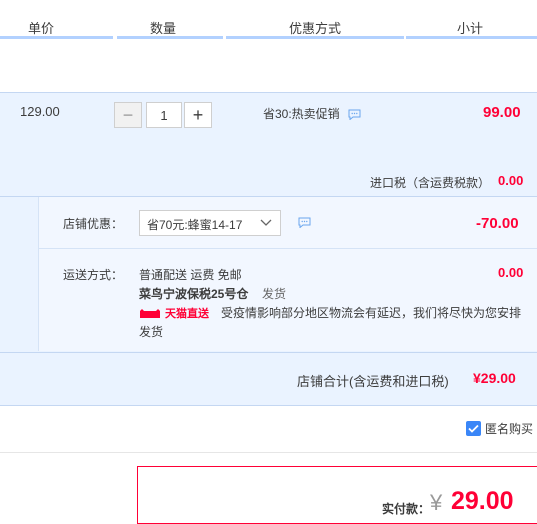 The height and width of the screenshot is (524, 537). I want to click on shop-discount-select: 省70元:蜂蜜14-17, so click(210, 223).